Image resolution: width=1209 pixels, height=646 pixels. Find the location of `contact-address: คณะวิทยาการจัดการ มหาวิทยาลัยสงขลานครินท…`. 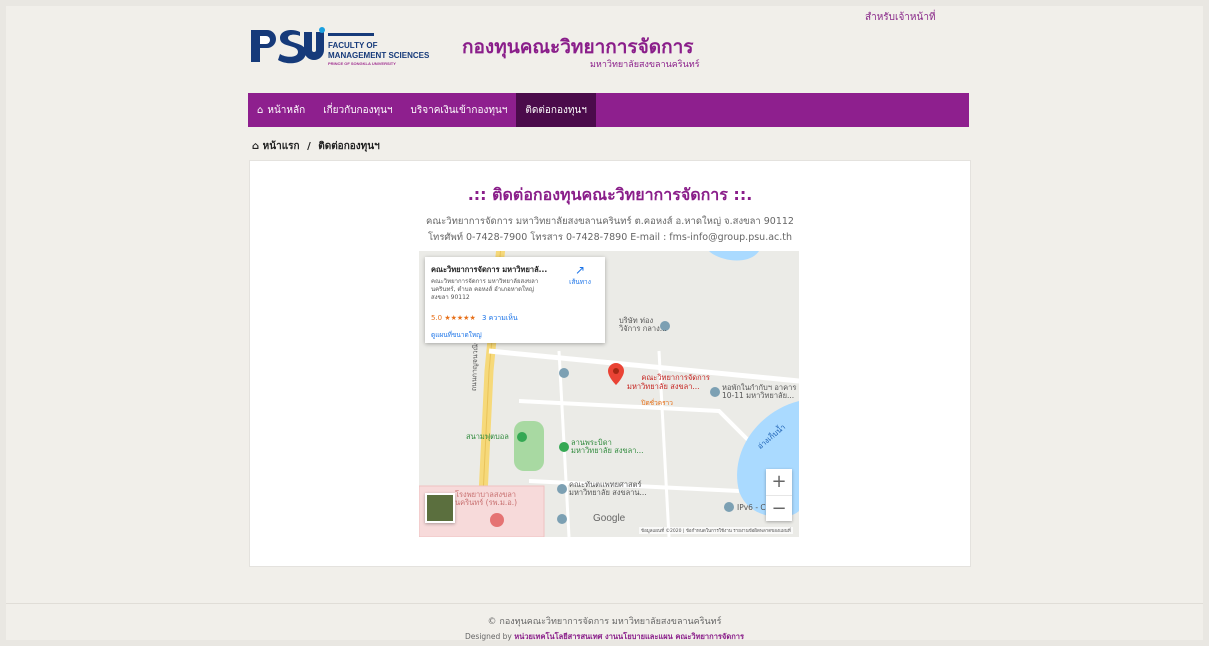

contact-address: คณะวิทยาการจัดการ มหาวิทยาลัยสงขลานครินท… is located at coordinates (610, 221).